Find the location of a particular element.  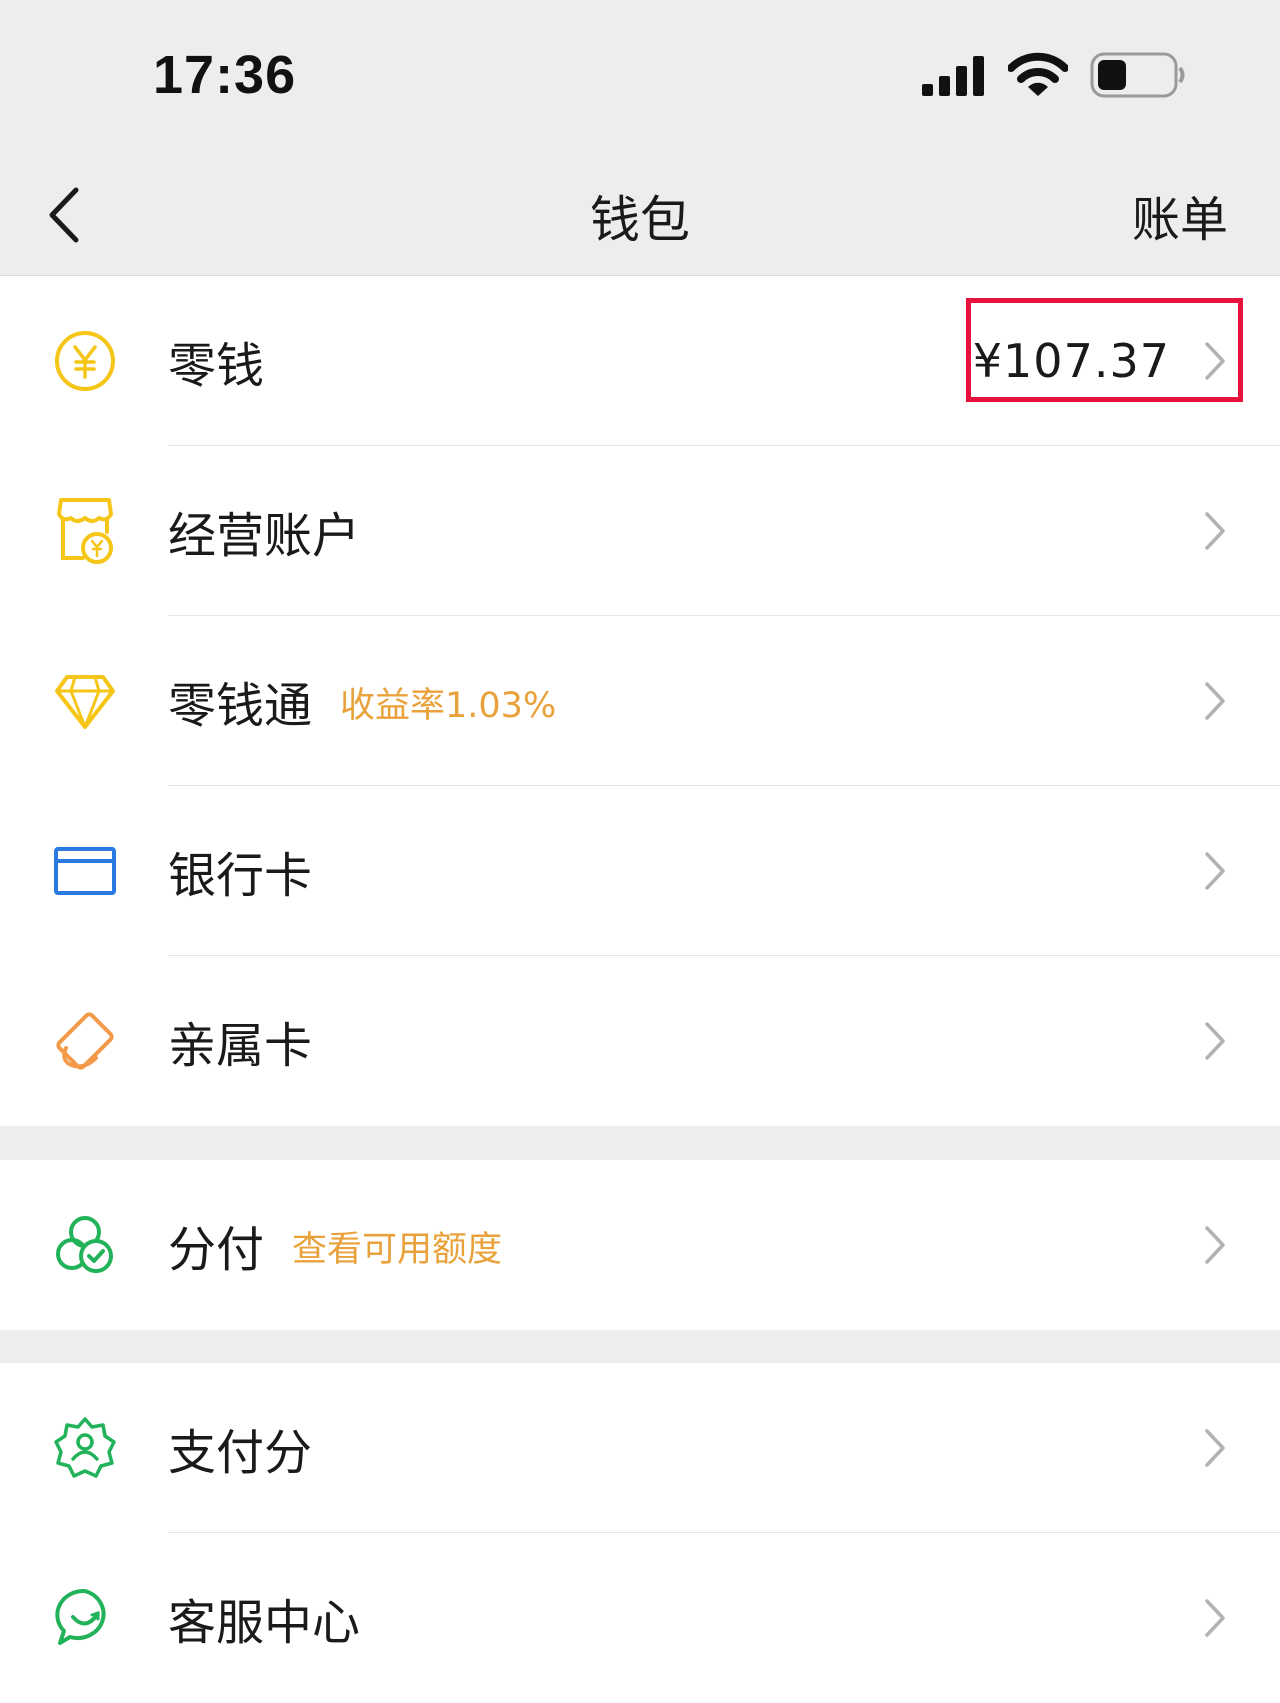

list-item-bank-card: 银行卡 is located at coordinates (640, 871).